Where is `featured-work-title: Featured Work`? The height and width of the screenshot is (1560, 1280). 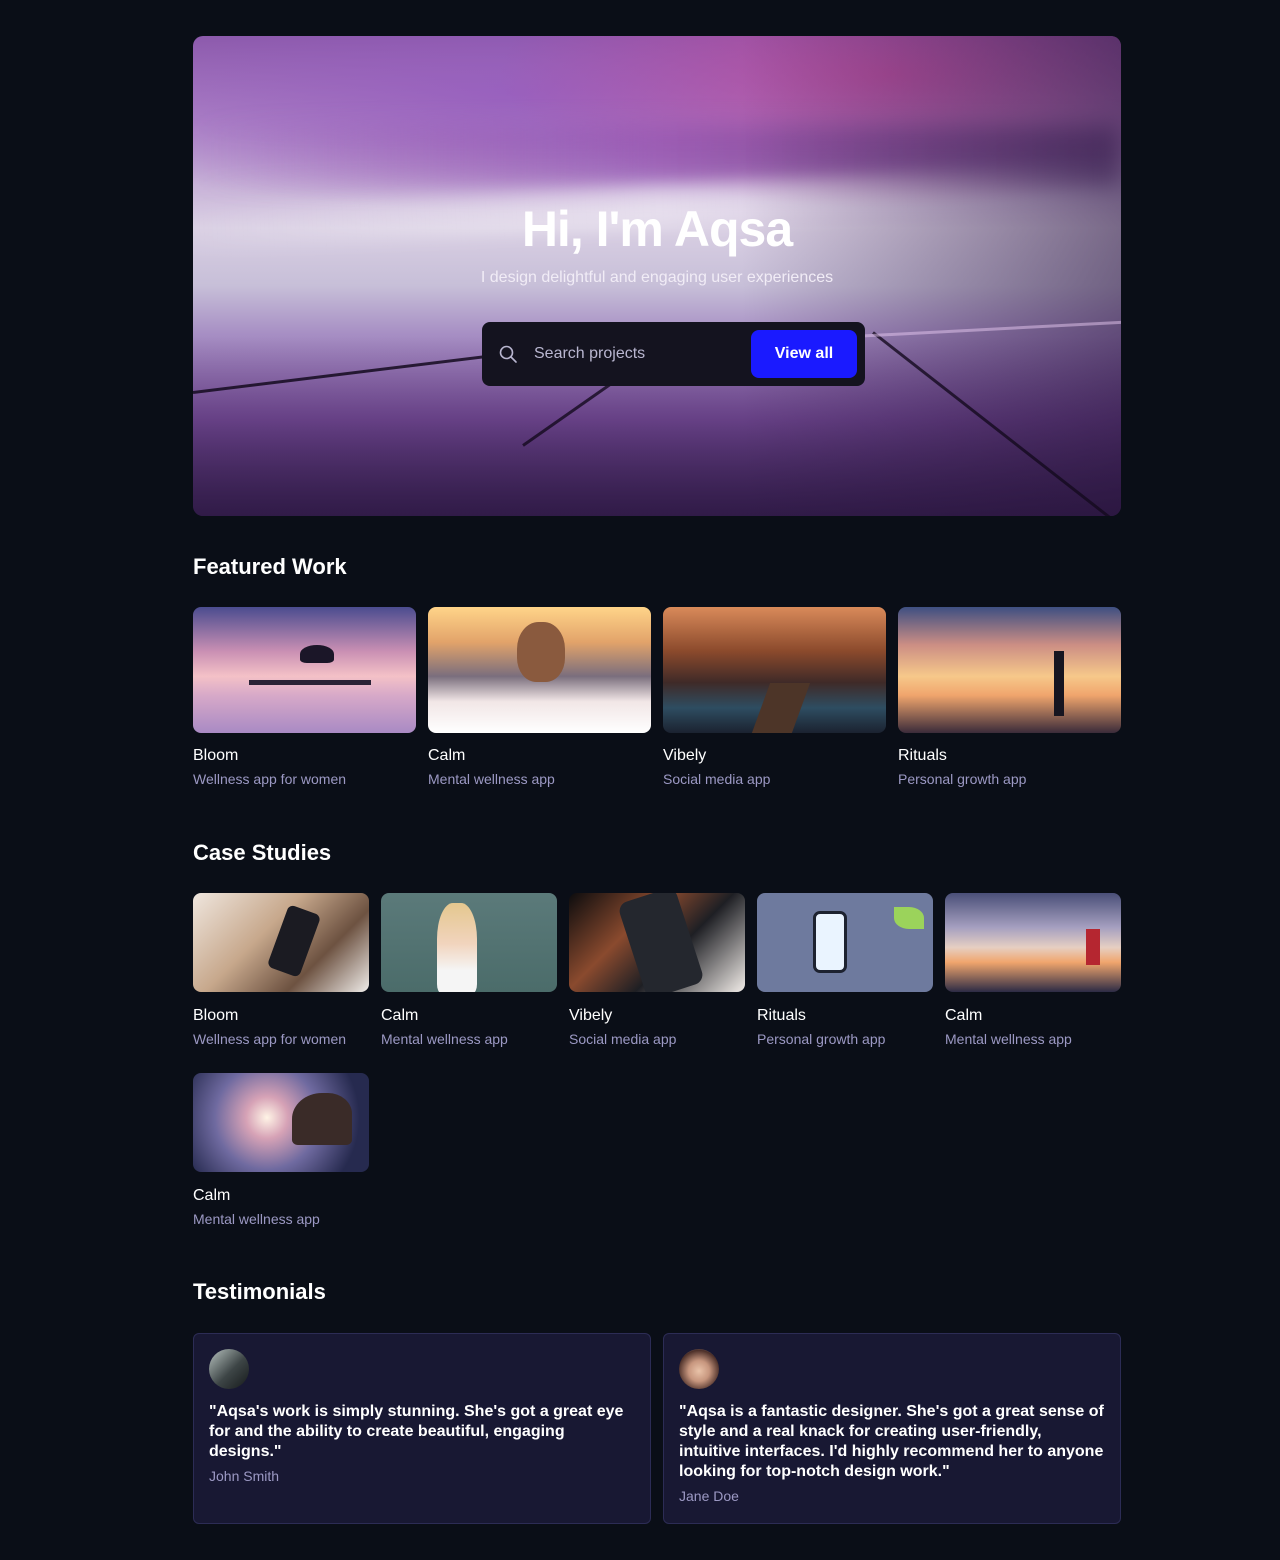 featured-work-title: Featured Work is located at coordinates (270, 566).